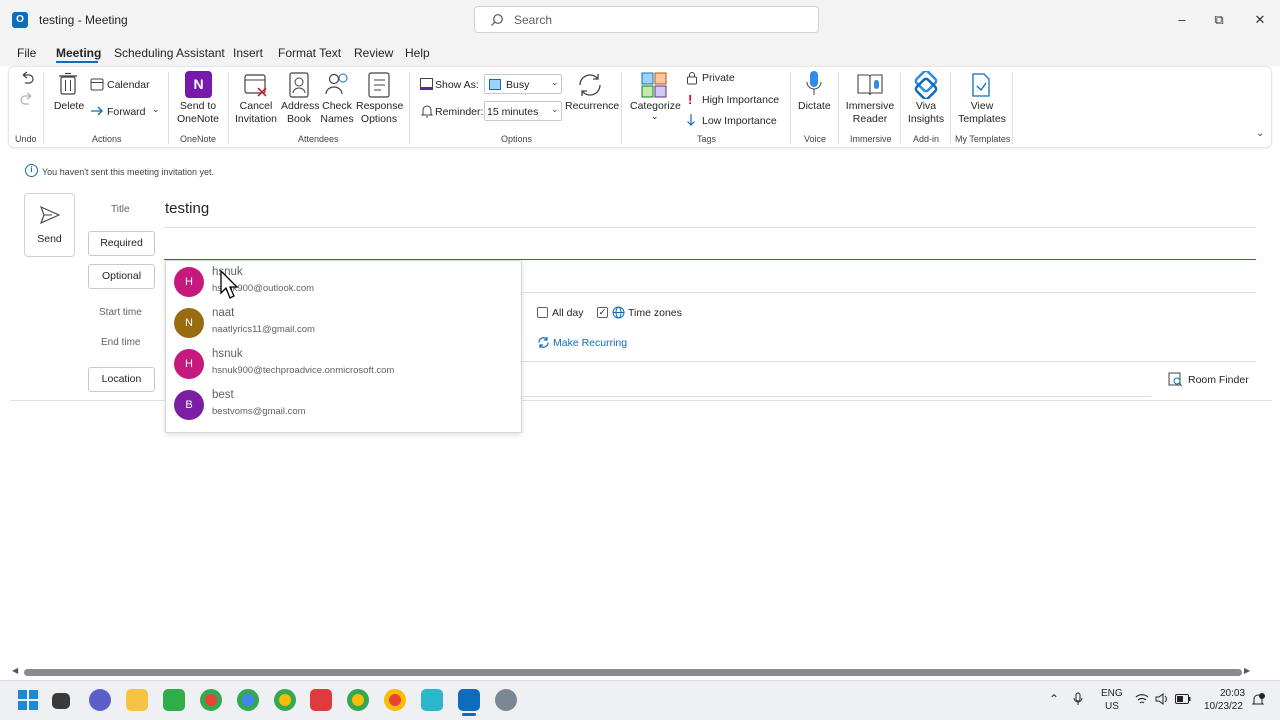 Image resolution: width=1280 pixels, height=720 pixels. What do you see at coordinates (379, 85) in the screenshot?
I see `response-options-icon` at bounding box center [379, 85].